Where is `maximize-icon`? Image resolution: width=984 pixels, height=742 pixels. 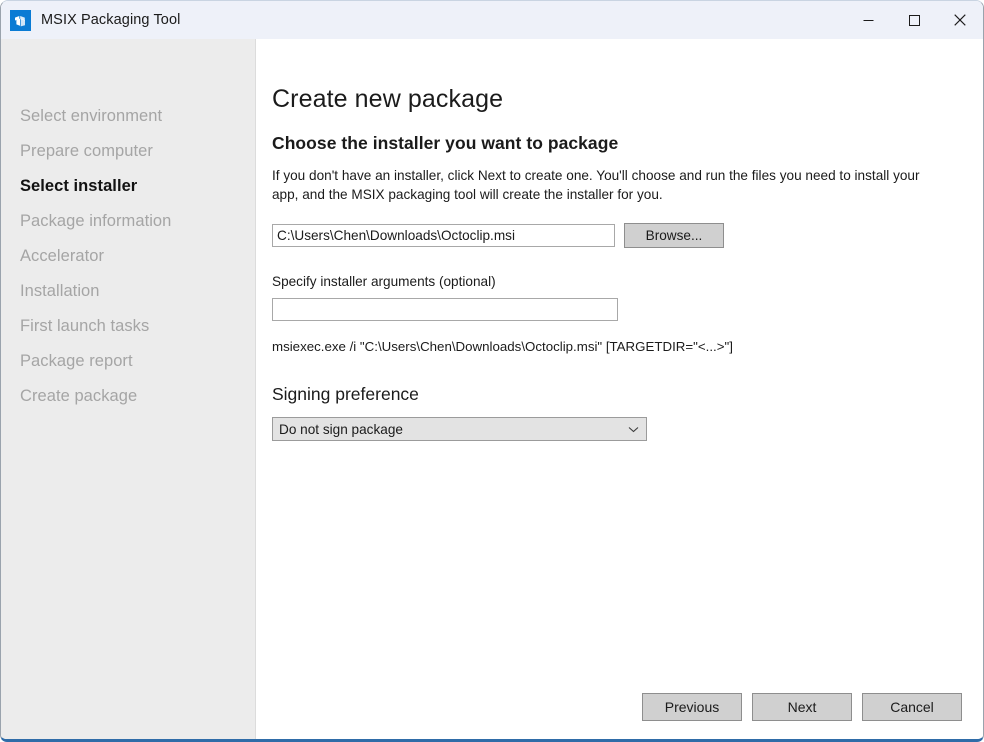
maximize-icon is located at coordinates (914, 20).